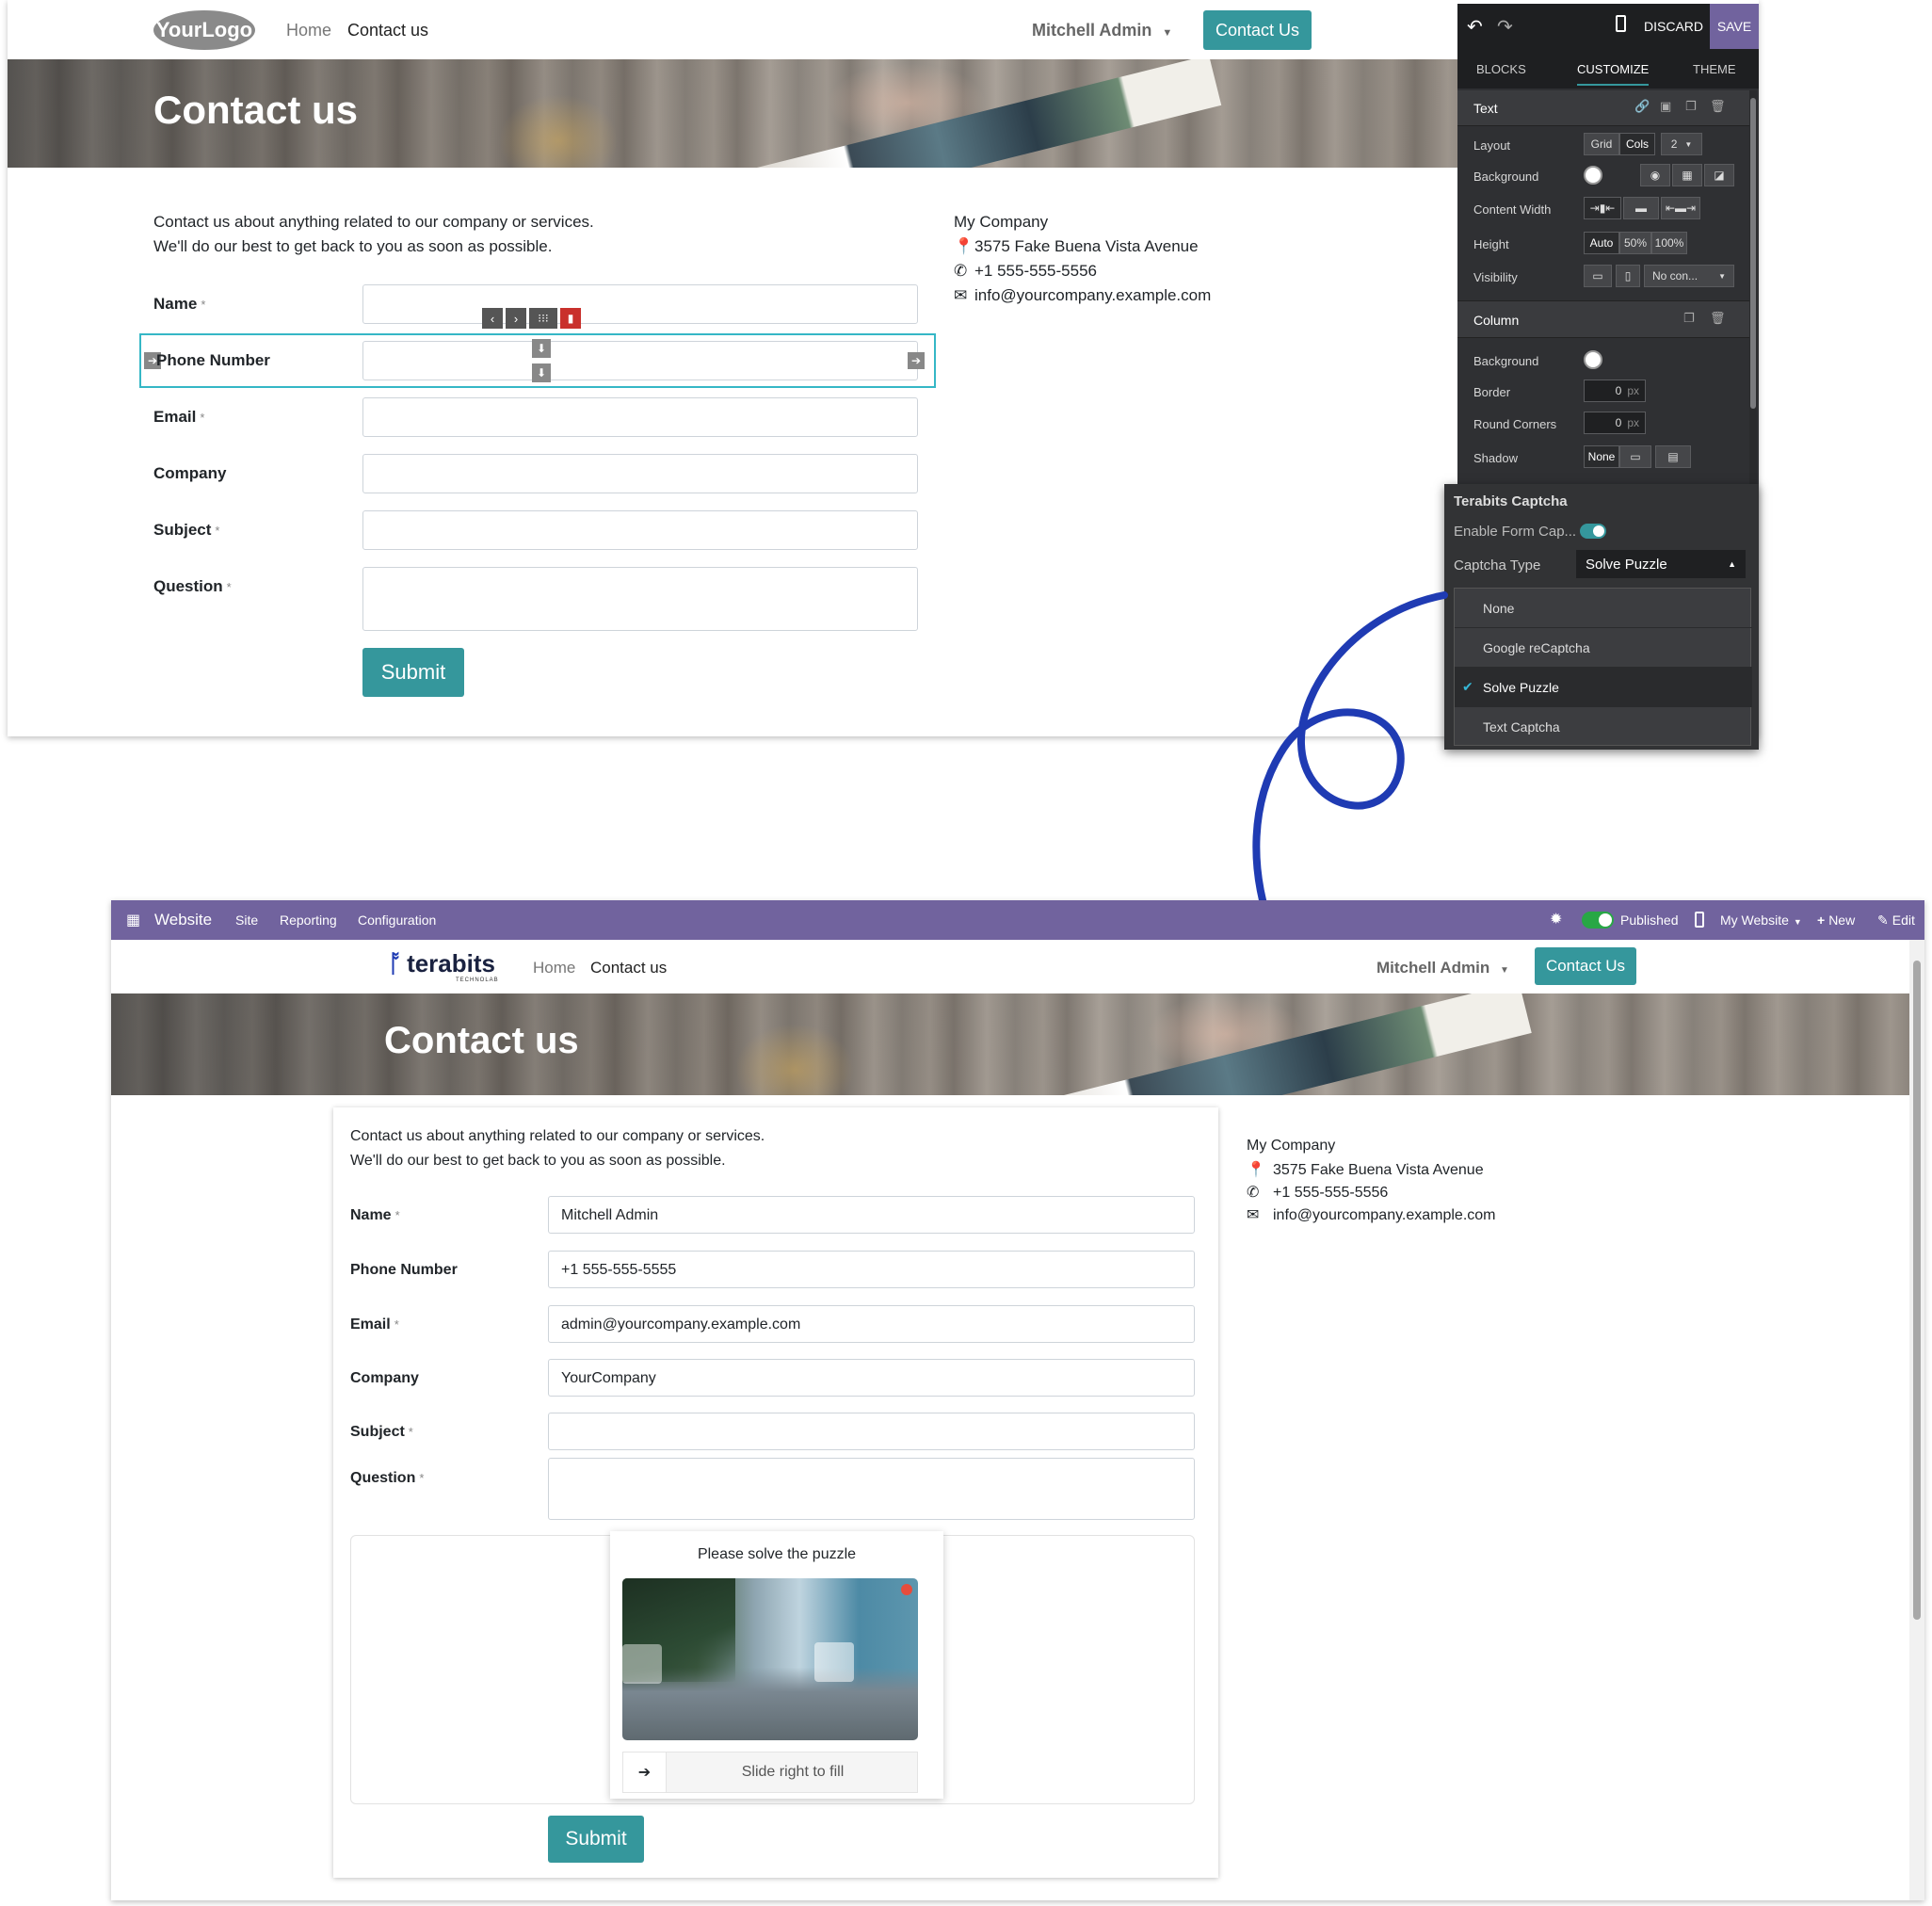 The image size is (1932, 1906). What do you see at coordinates (1615, 423) in the screenshot?
I see `round-corners-input: 0 px` at bounding box center [1615, 423].